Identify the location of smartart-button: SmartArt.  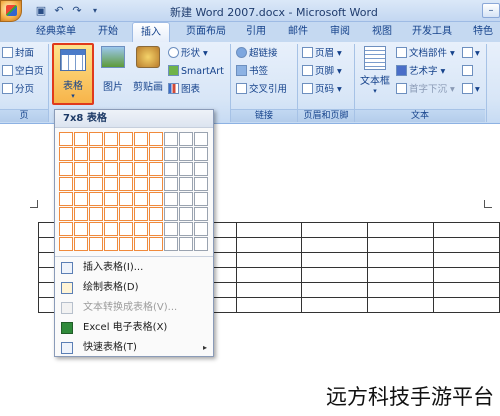
(196, 71).